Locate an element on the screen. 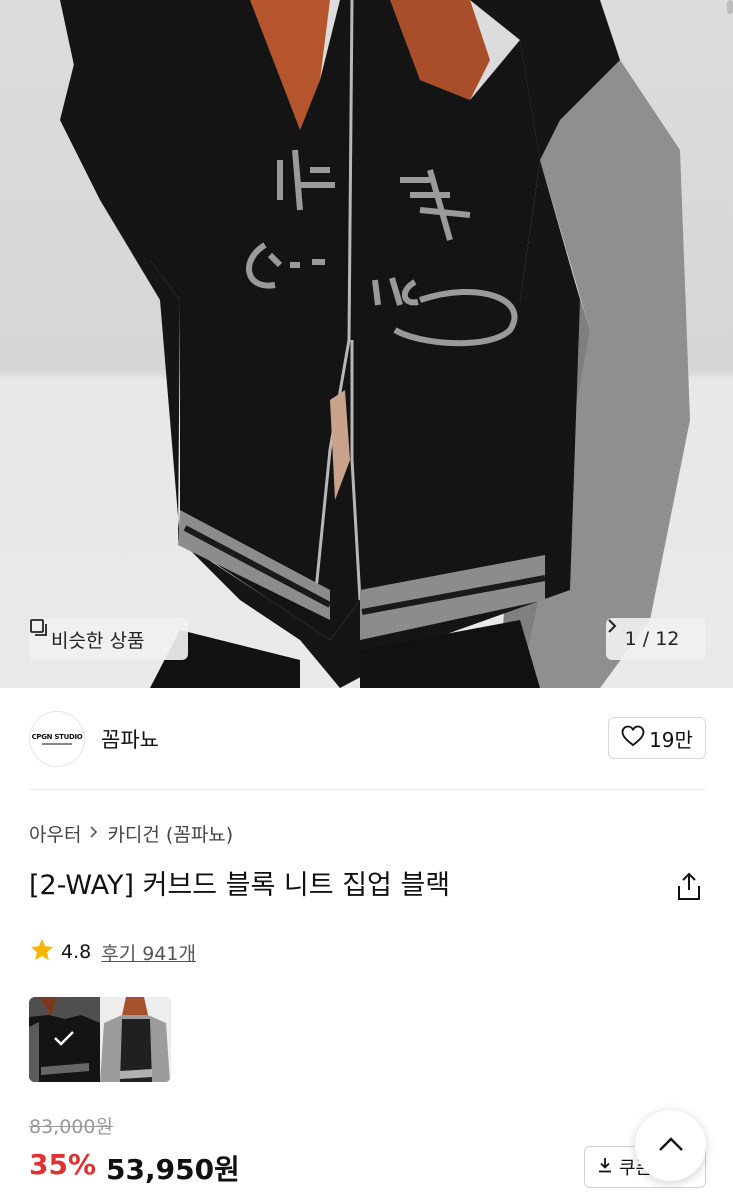 The image size is (733, 1200). original-price: 83,000원 is located at coordinates (71, 1127).